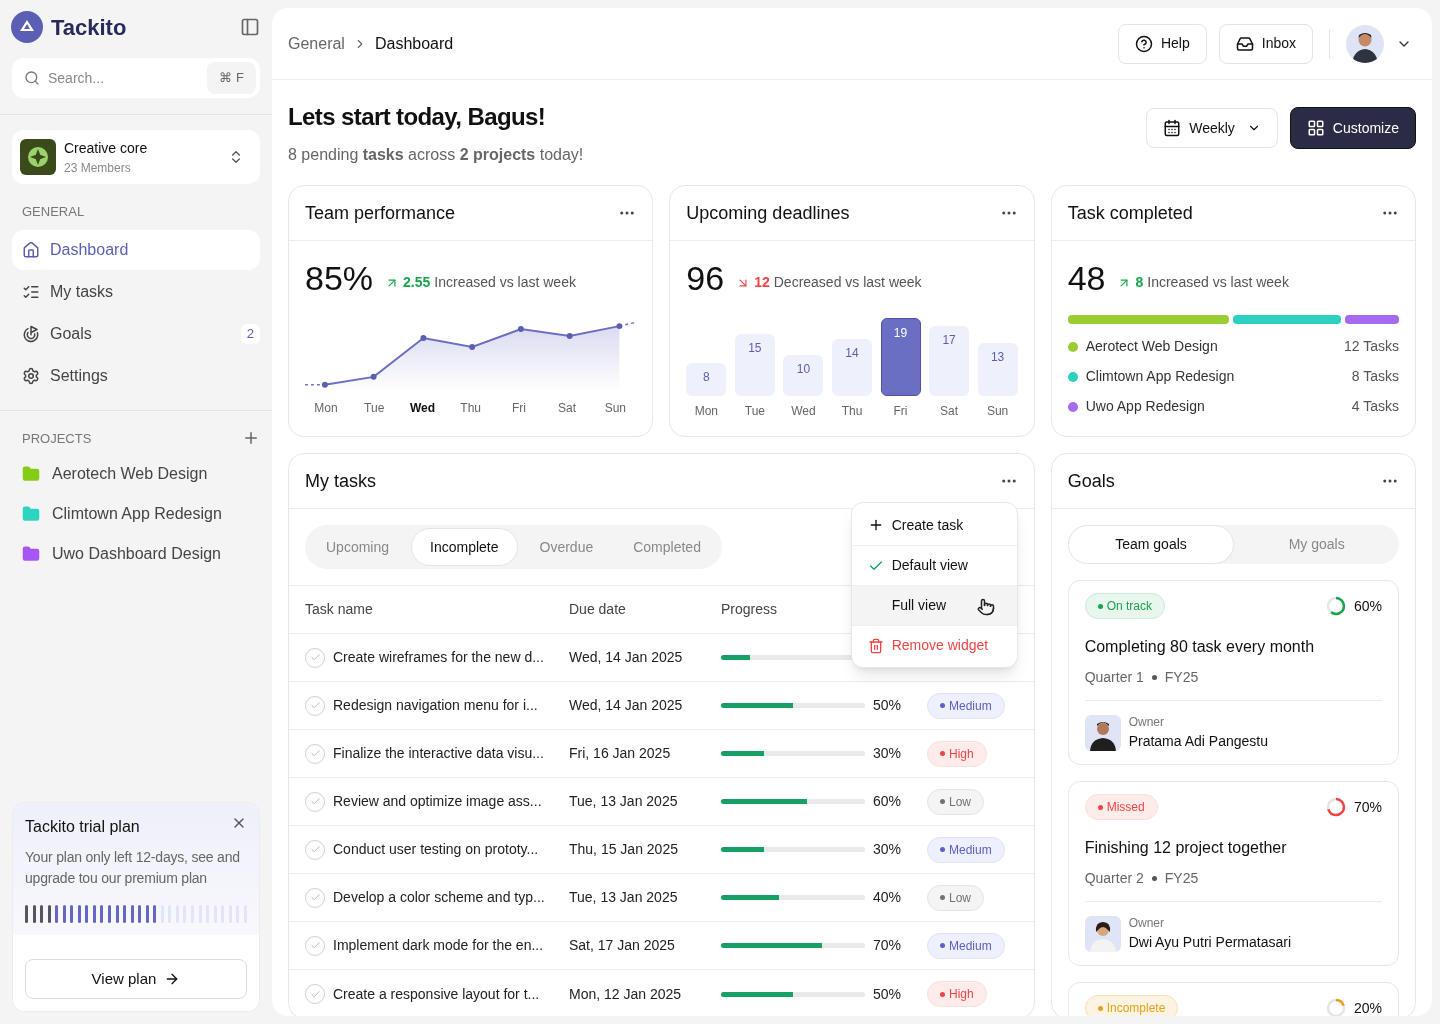 This screenshot has height=1024, width=1440. What do you see at coordinates (136, 249) in the screenshot?
I see `nav-item: Dashboard` at bounding box center [136, 249].